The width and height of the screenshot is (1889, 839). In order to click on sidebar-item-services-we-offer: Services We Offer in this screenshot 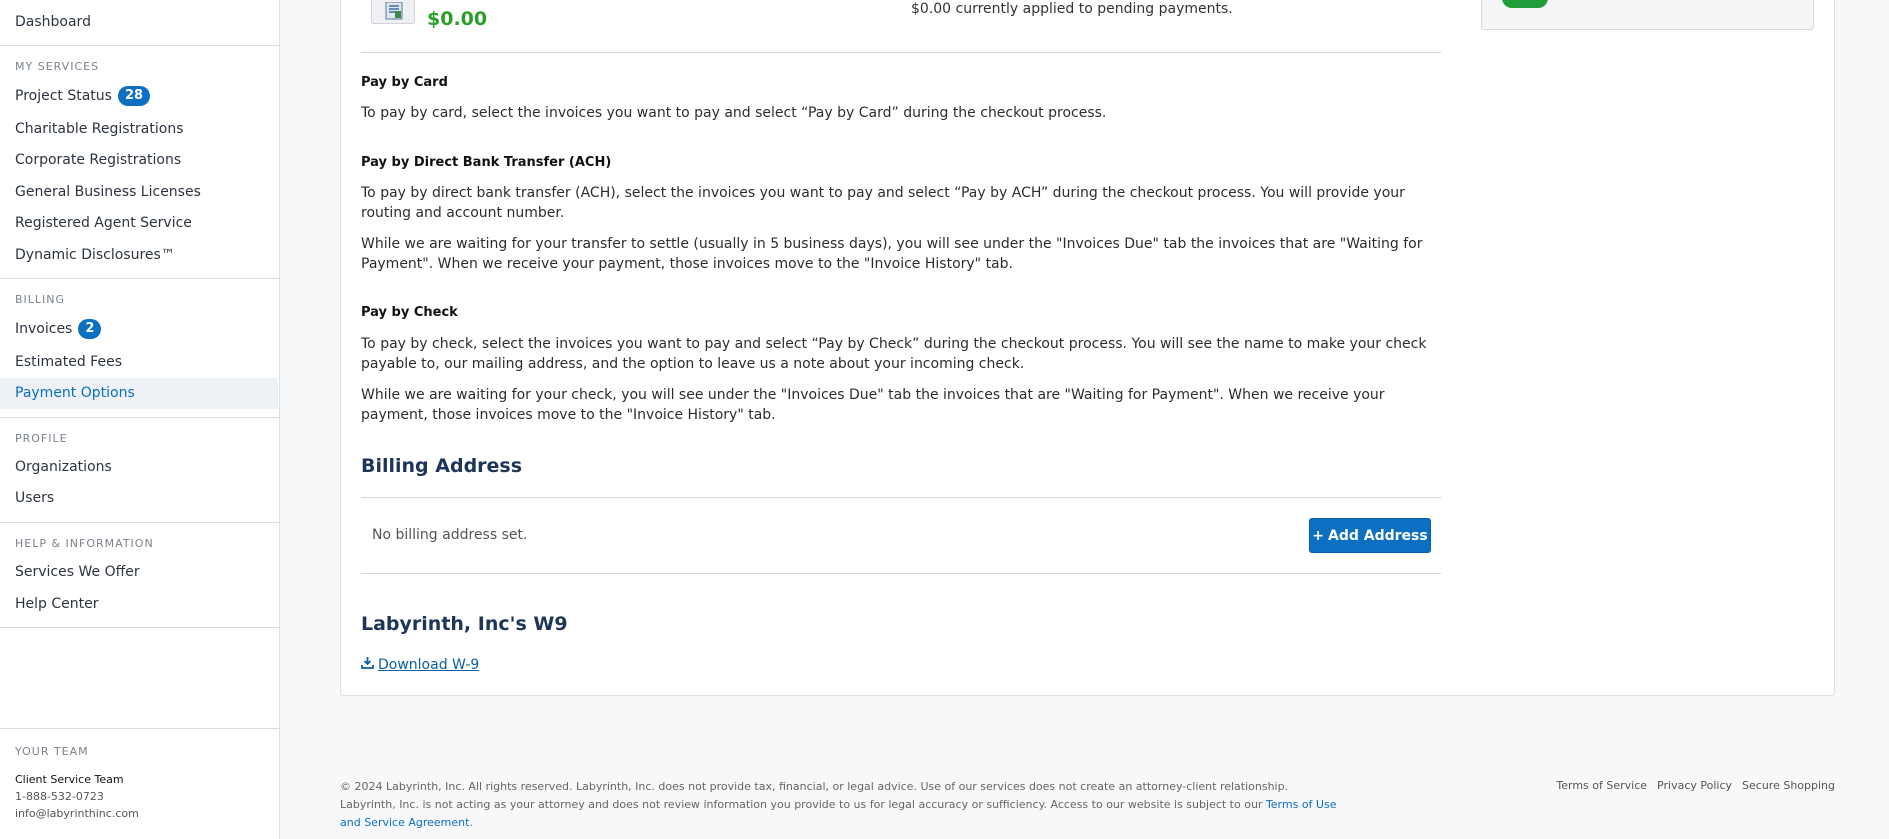, I will do `click(77, 572)`.